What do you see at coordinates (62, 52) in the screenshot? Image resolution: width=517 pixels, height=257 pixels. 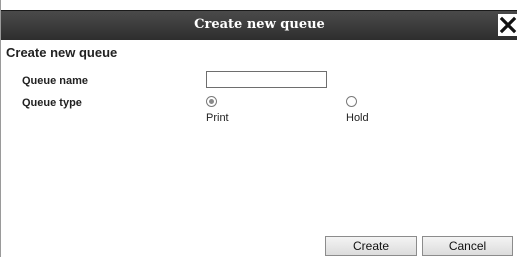 I see `section-heading: Create new queue` at bounding box center [62, 52].